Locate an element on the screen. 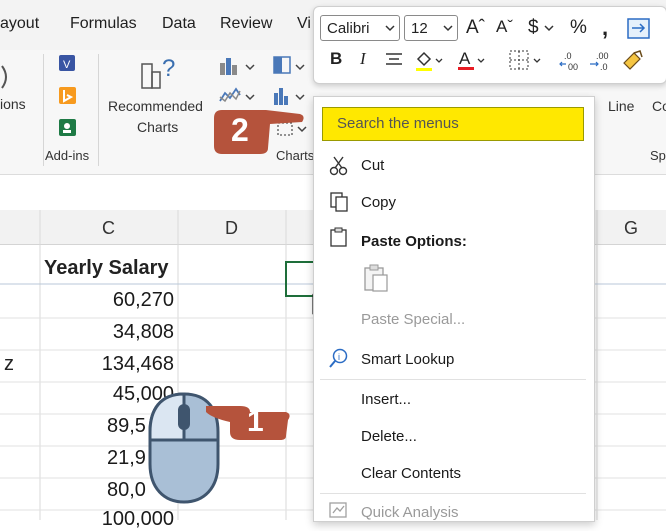 This screenshot has height=531, width=666. fill-color-icon is located at coordinates (430, 61).